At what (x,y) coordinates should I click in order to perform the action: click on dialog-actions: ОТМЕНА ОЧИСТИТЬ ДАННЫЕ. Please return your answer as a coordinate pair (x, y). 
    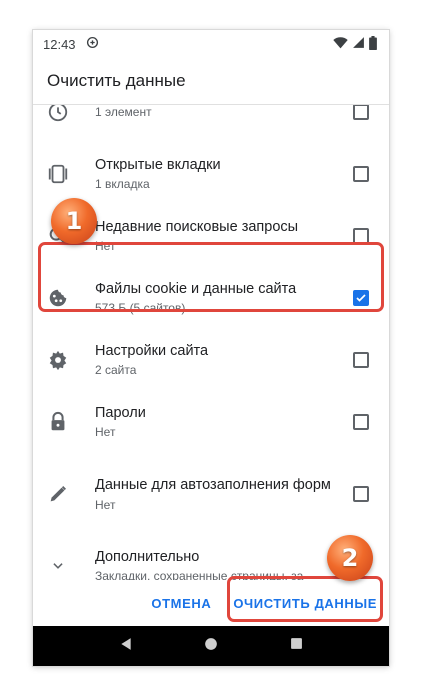
    Looking at the image, I should click on (211, 603).